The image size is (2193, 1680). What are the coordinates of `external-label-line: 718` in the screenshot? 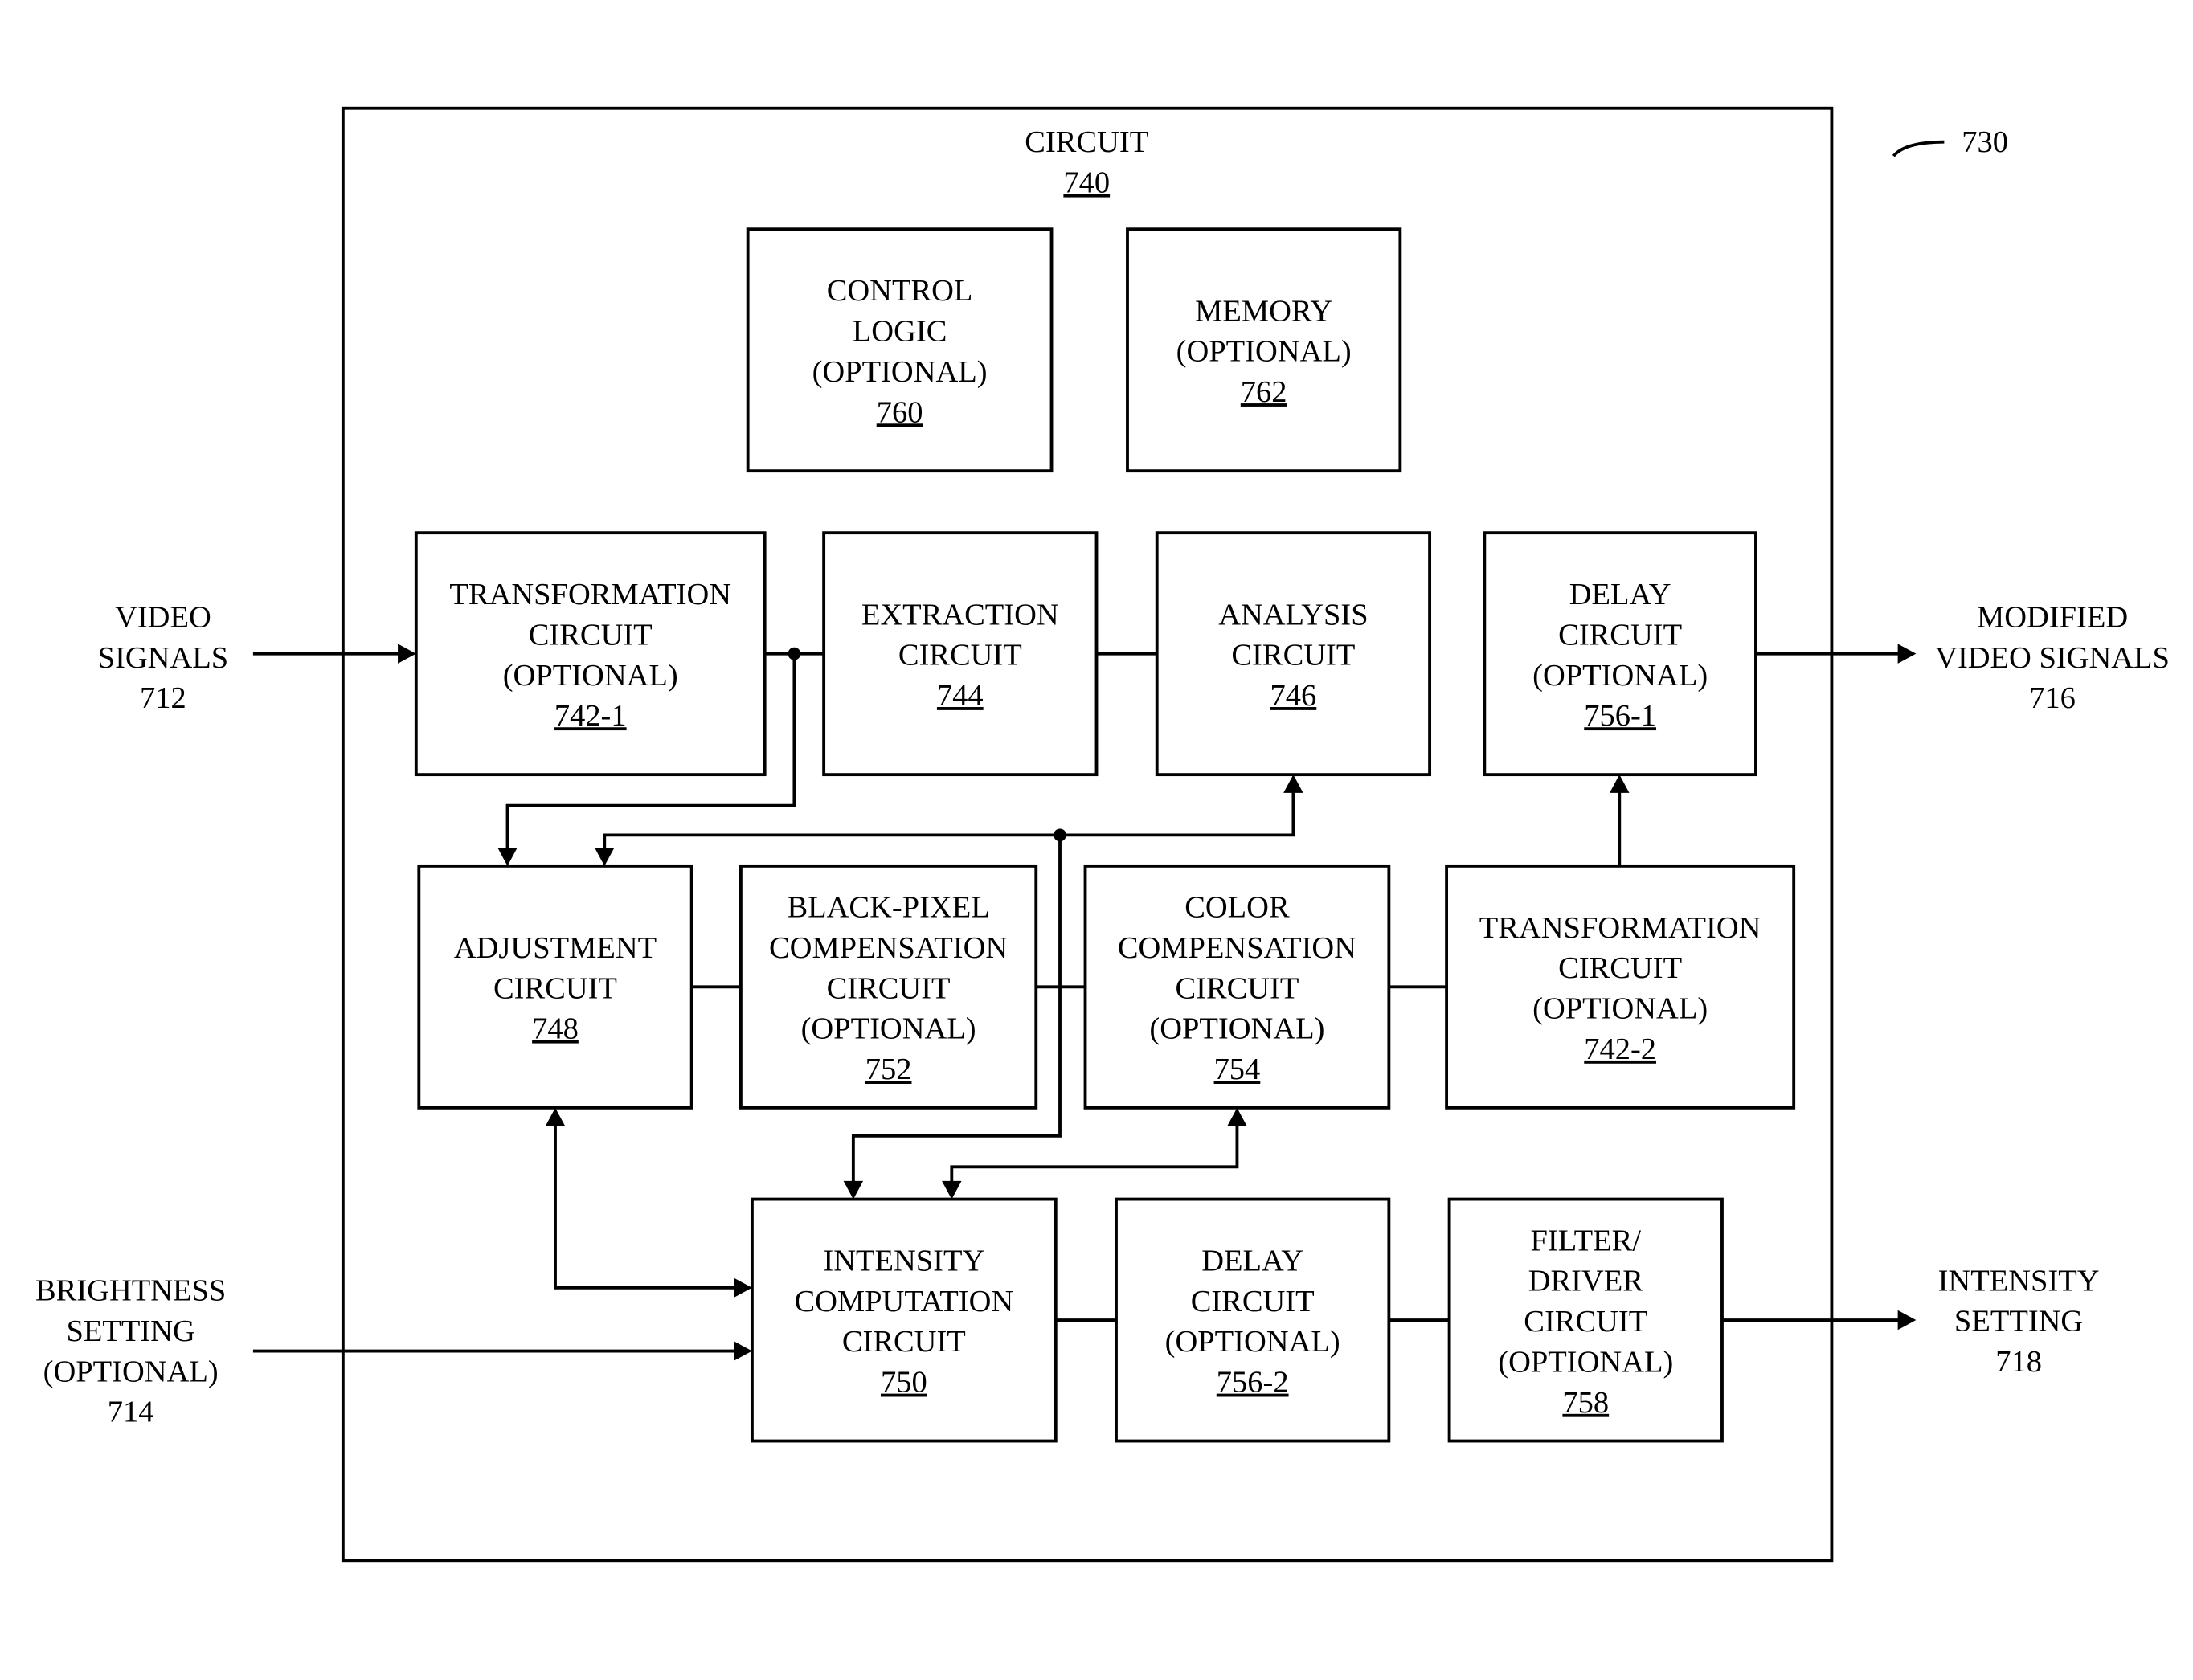 It's located at (2018, 1362).